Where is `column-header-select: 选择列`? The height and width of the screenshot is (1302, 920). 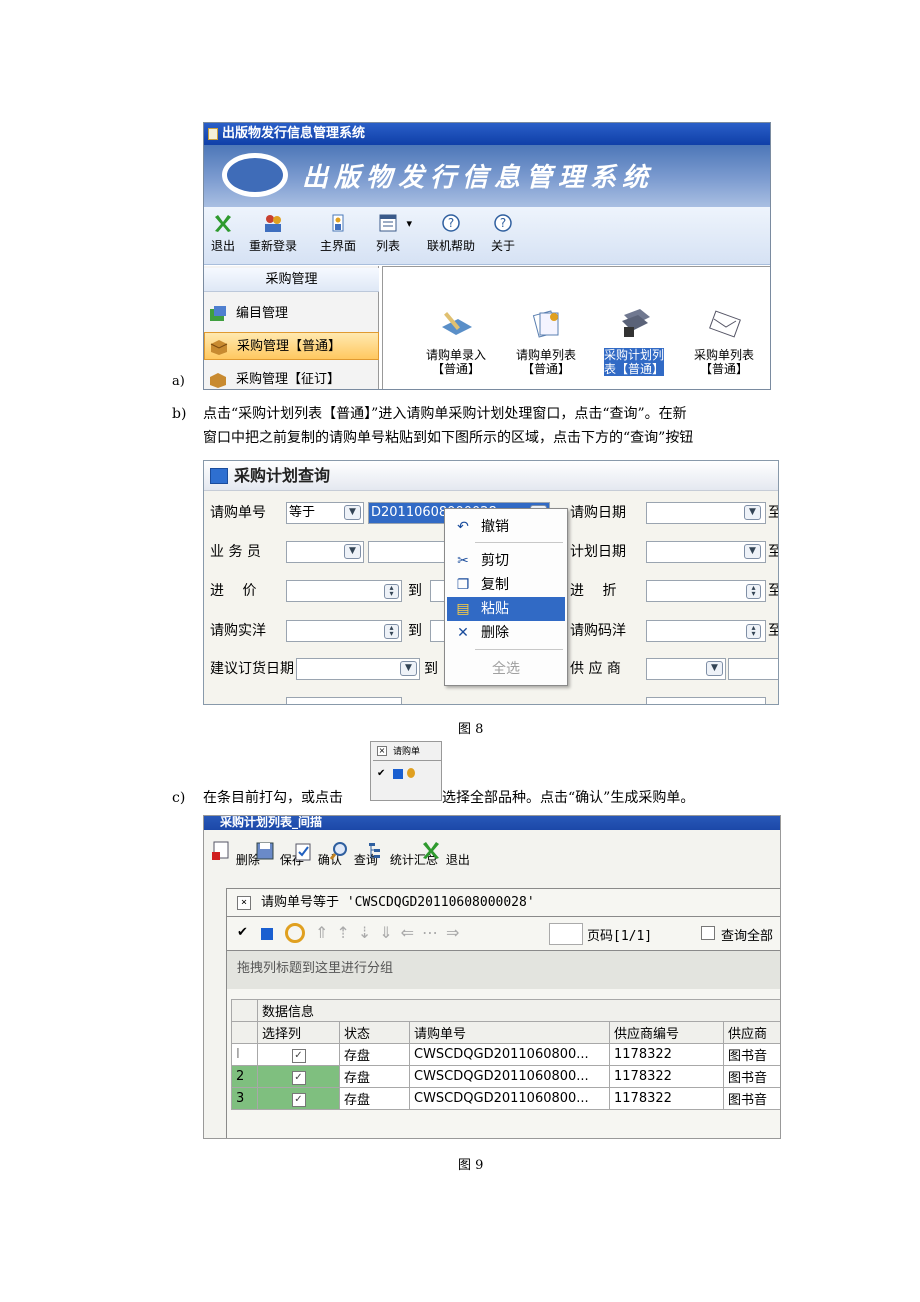
column-header-select: 选择列 is located at coordinates (298, 1032).